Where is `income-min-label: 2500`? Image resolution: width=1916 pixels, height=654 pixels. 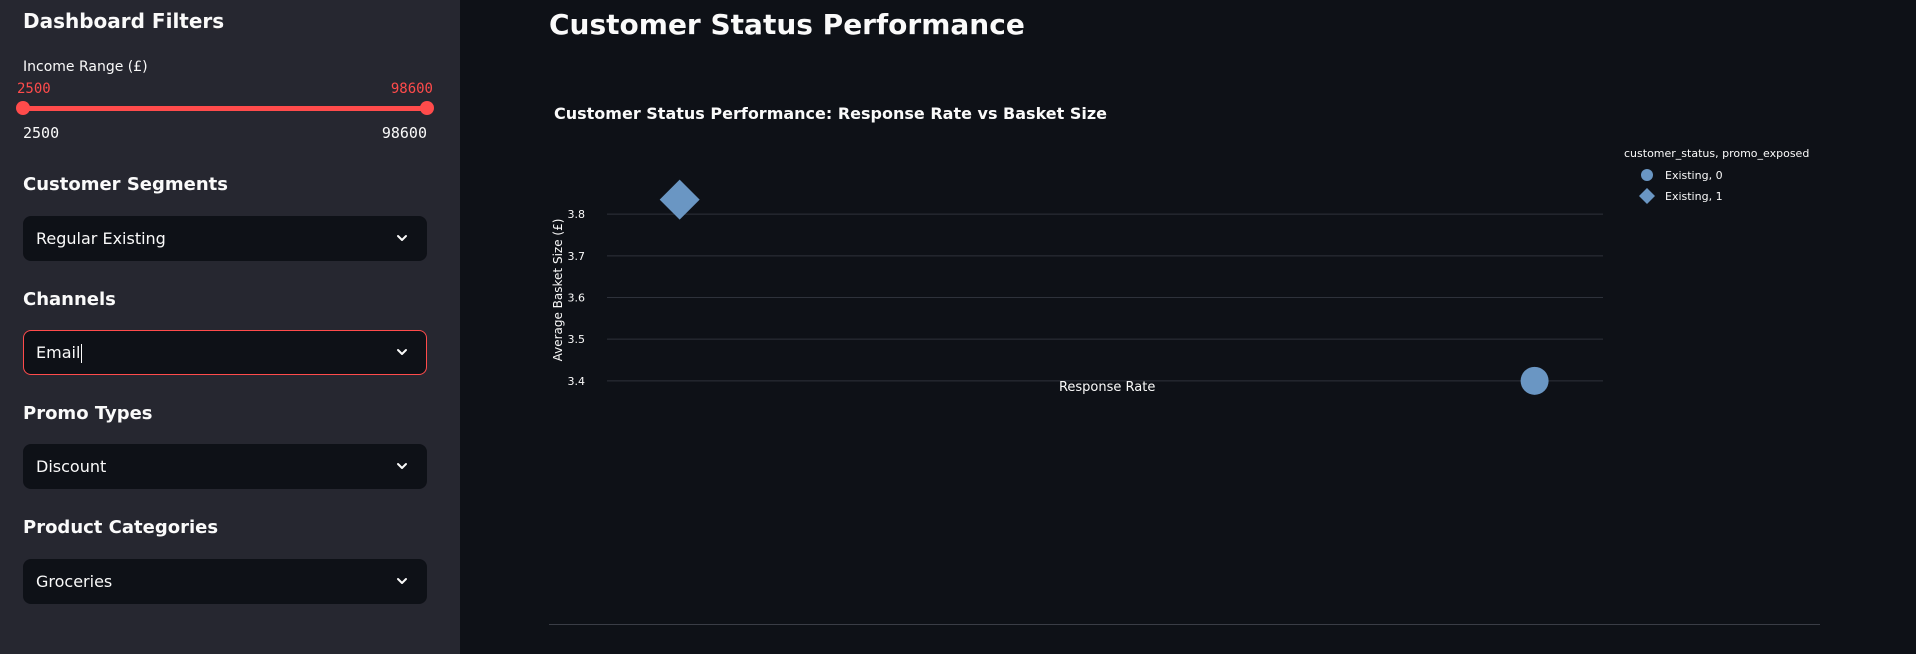 income-min-label: 2500 is located at coordinates (41, 133).